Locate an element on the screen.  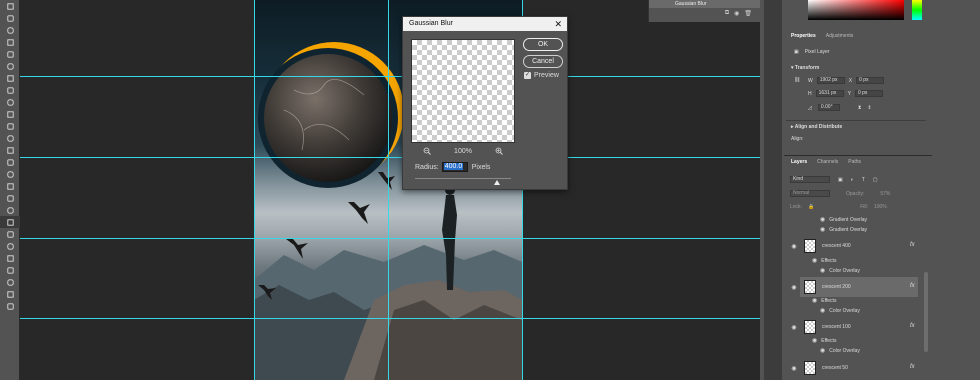
x-field: 0 px is located at coordinates (870, 80).